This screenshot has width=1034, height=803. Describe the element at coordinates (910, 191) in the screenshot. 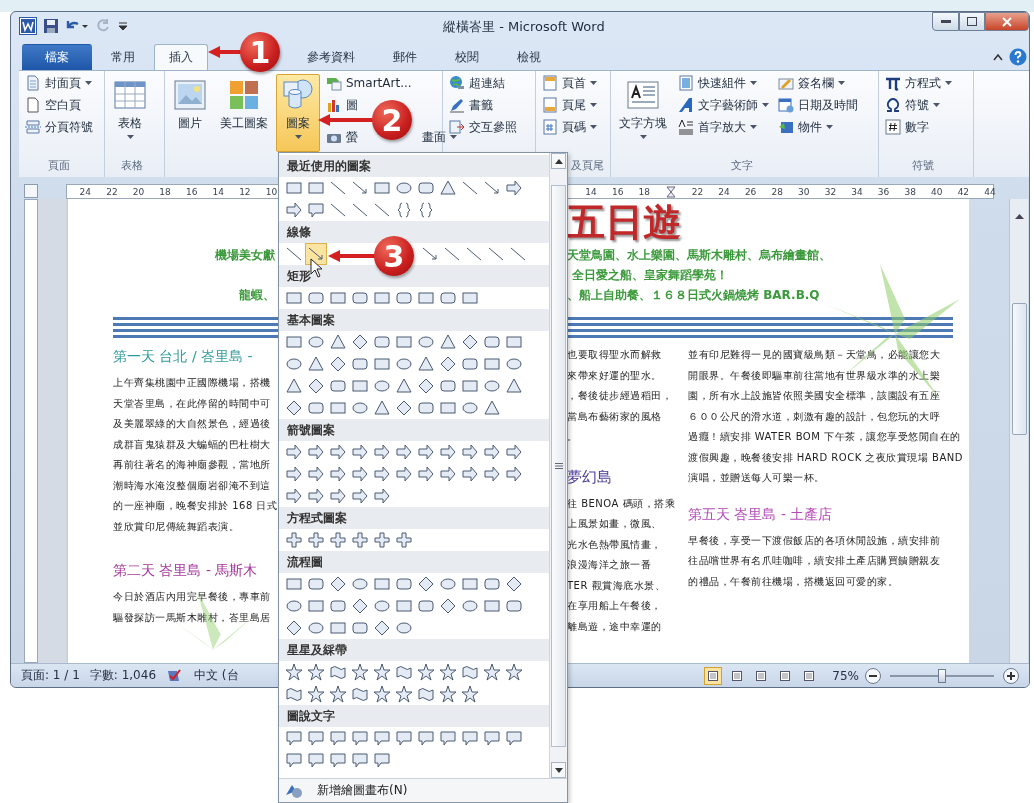

I see `ruler-number: 38` at that location.